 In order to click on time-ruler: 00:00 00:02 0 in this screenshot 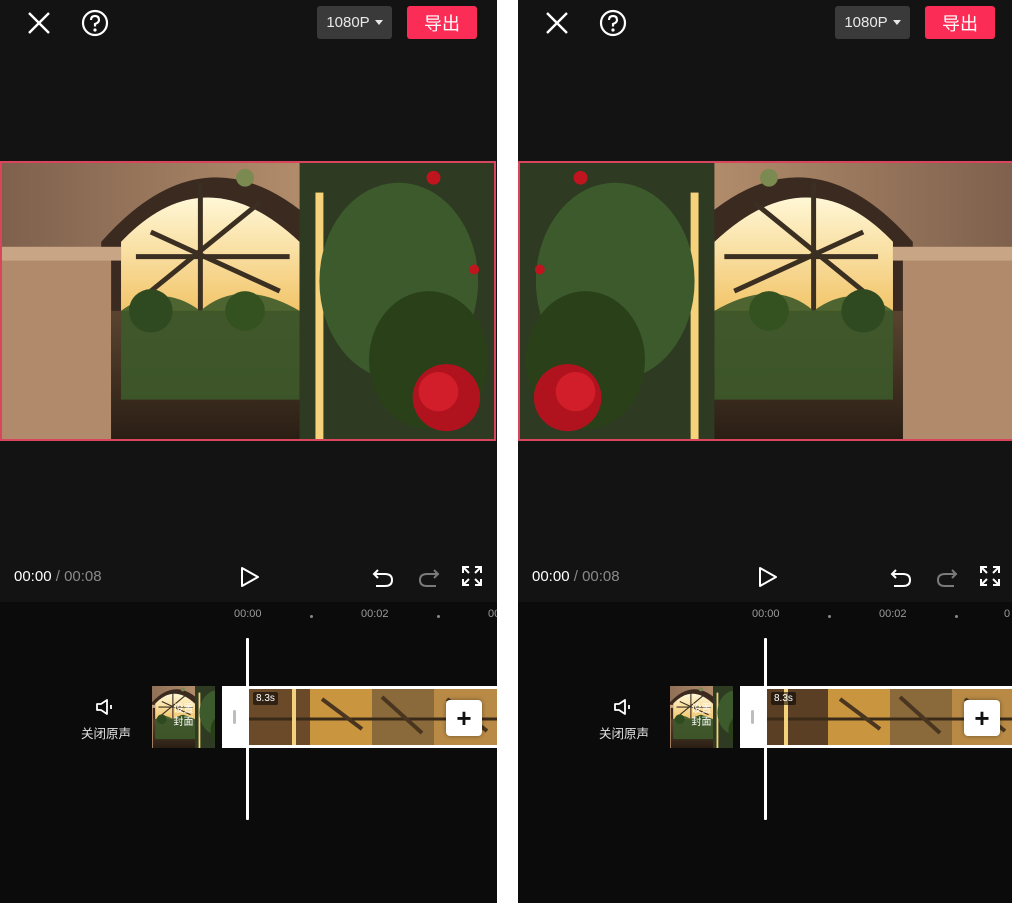, I will do `click(765, 616)`.